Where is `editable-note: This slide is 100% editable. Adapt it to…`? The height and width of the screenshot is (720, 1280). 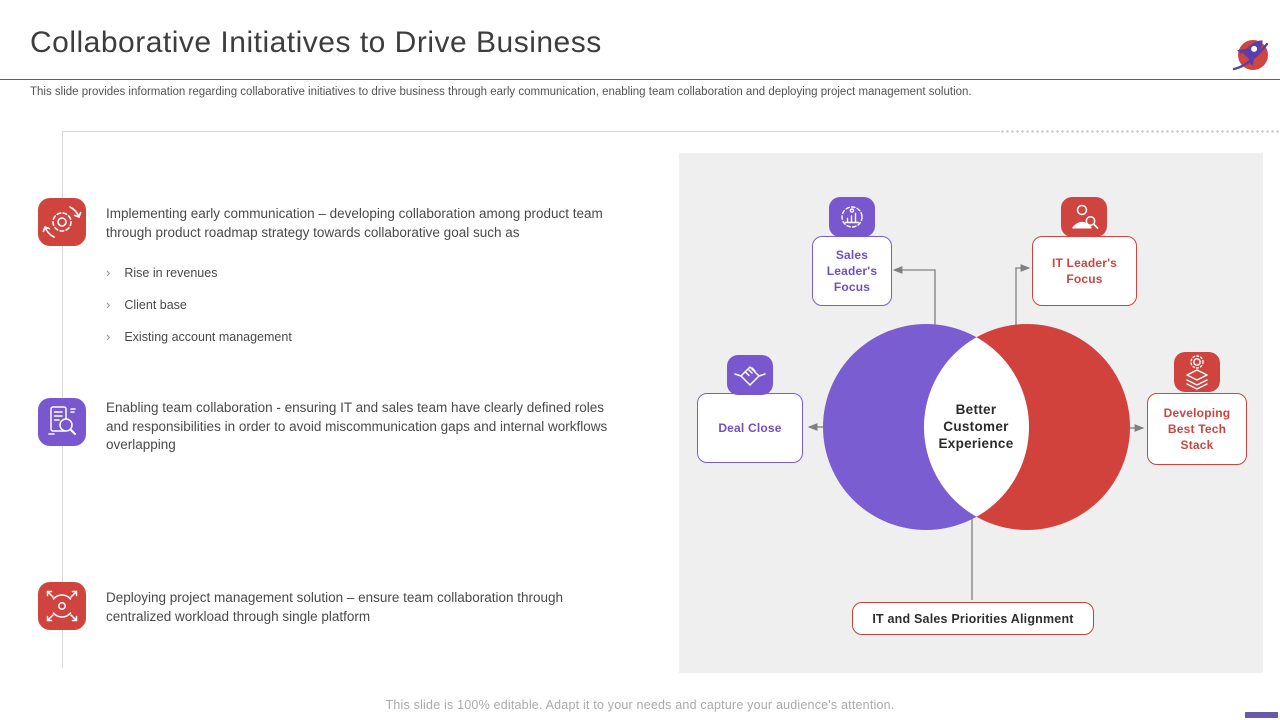
editable-note: This slide is 100% editable. Adapt it to… is located at coordinates (640, 705).